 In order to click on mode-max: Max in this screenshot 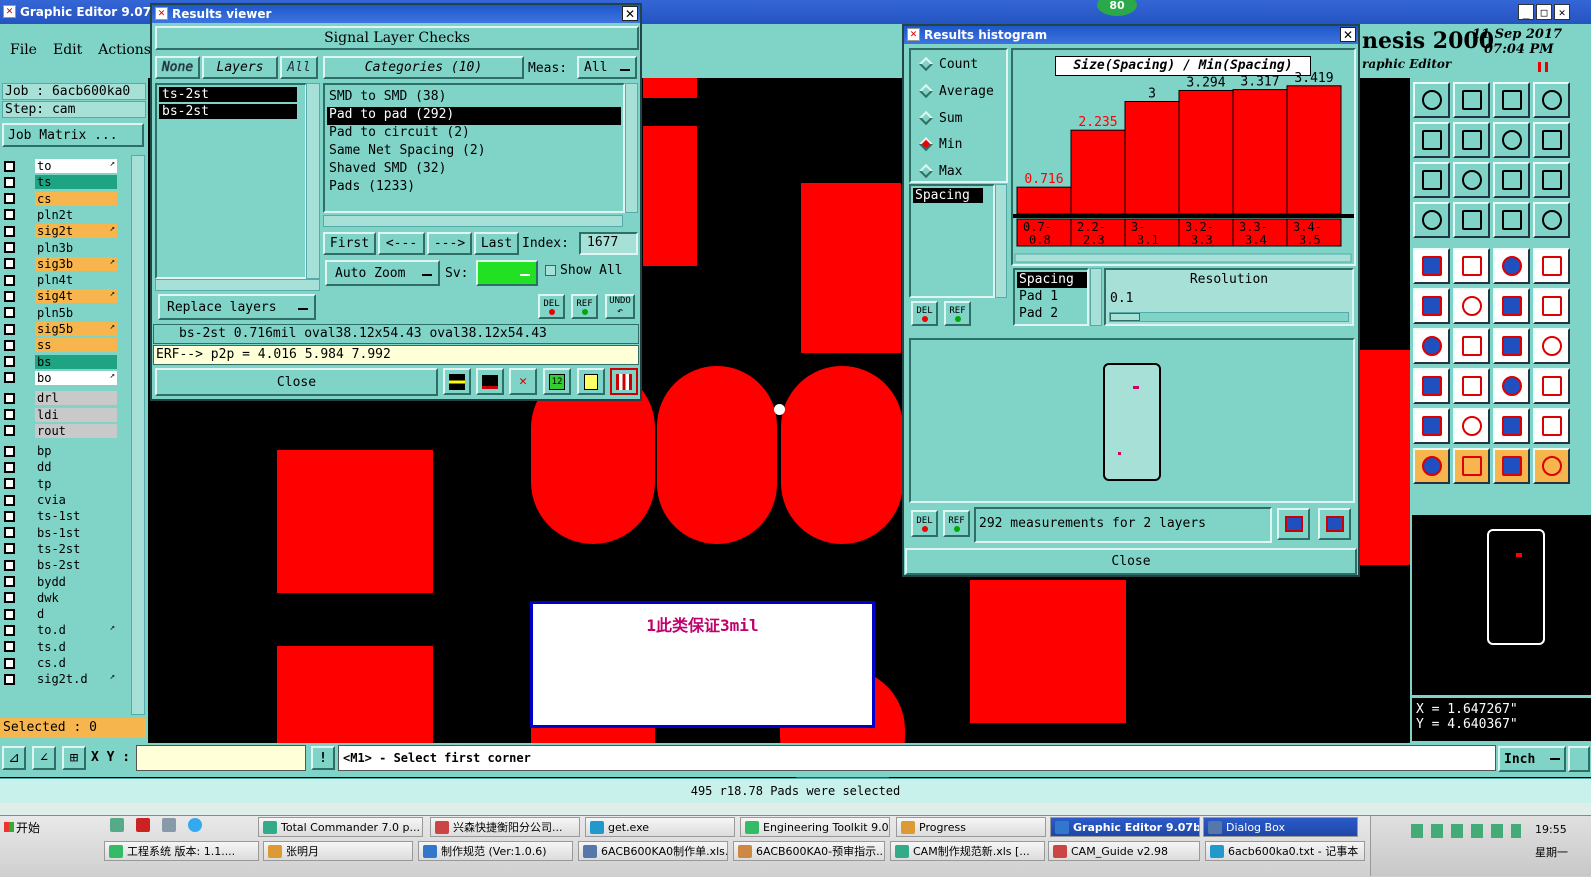, I will do `click(964, 171)`.